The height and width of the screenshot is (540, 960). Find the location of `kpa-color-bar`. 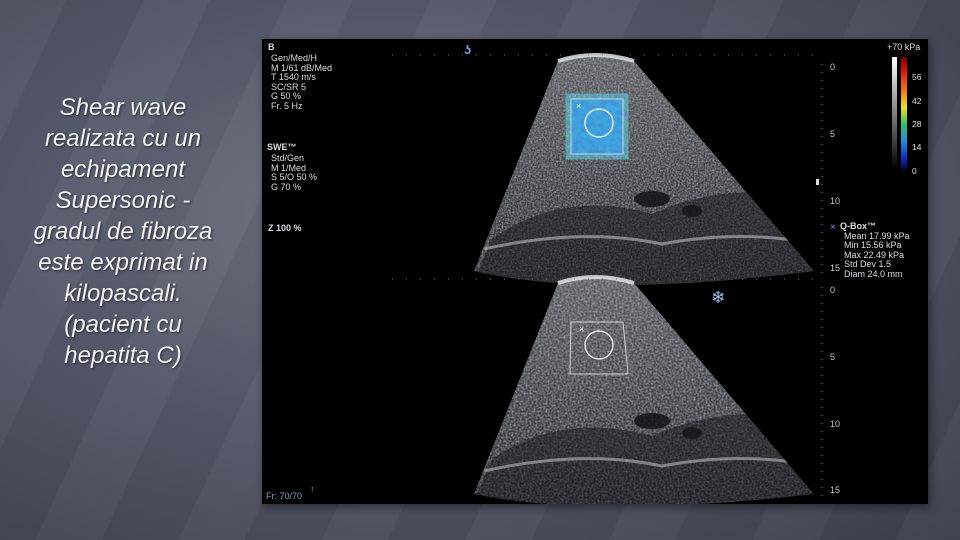

kpa-color-bar is located at coordinates (904, 113).